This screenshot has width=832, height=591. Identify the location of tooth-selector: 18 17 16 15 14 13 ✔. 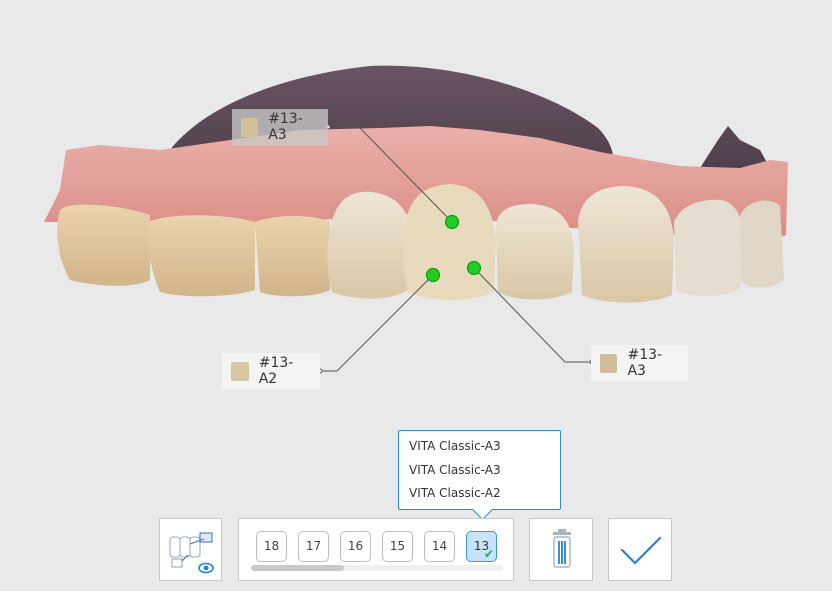
(376, 549).